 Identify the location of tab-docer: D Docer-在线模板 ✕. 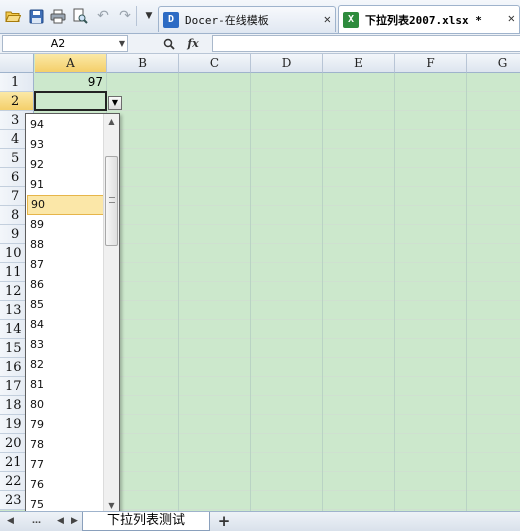
(247, 19).